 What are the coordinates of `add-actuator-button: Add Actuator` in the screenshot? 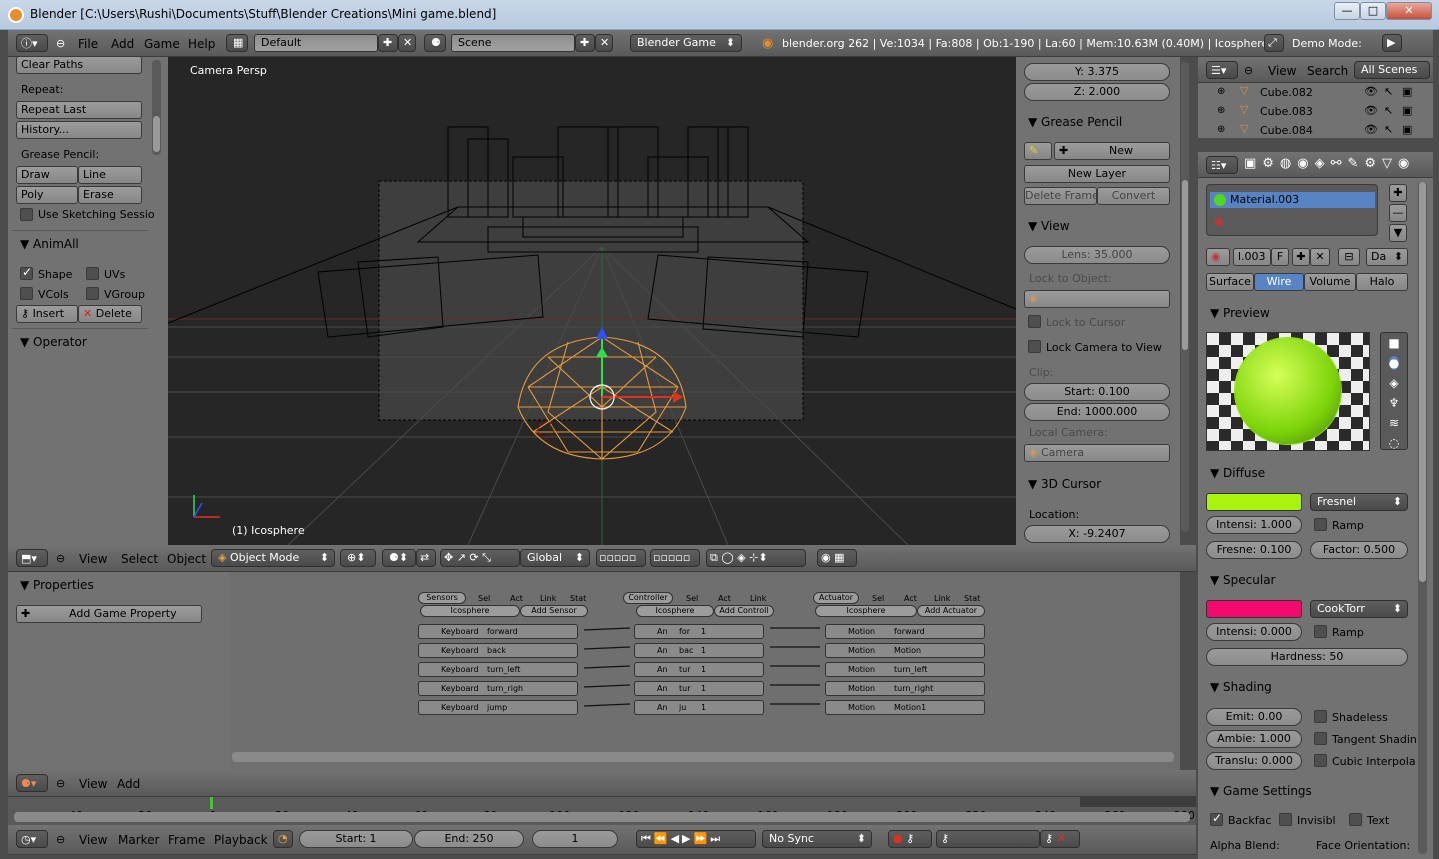 It's located at (951, 611).